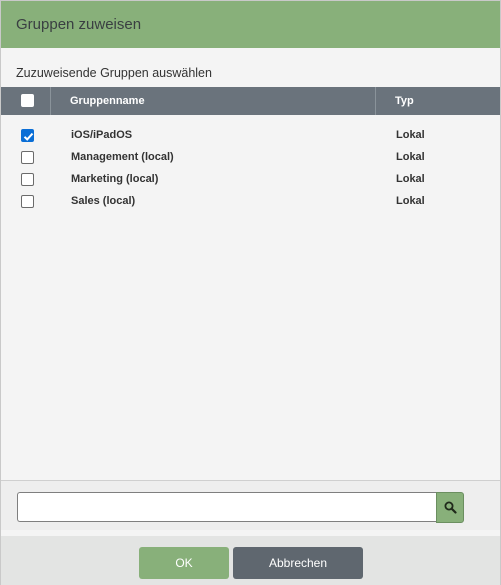 This screenshot has width=501, height=585. What do you see at coordinates (102, 135) in the screenshot?
I see `row-groupname: iOS/iPadOS` at bounding box center [102, 135].